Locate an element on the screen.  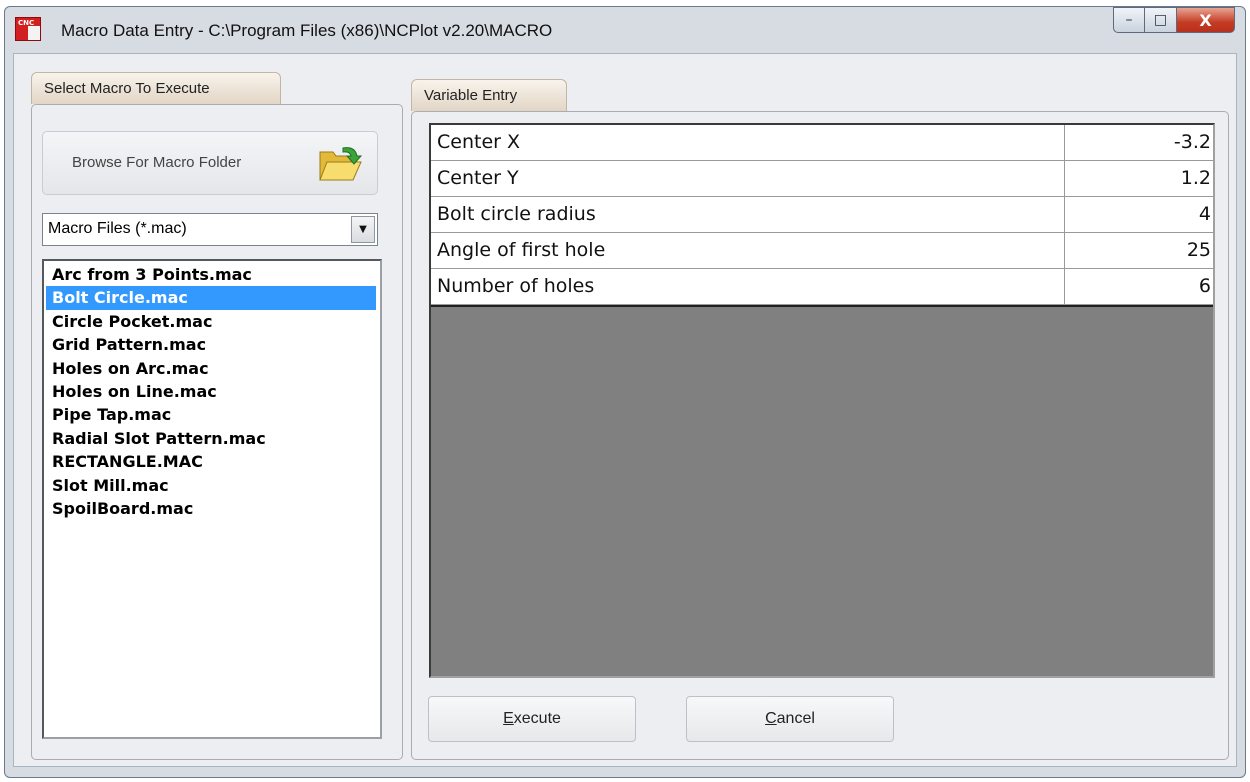
minimize-button: – is located at coordinates (1129, 20).